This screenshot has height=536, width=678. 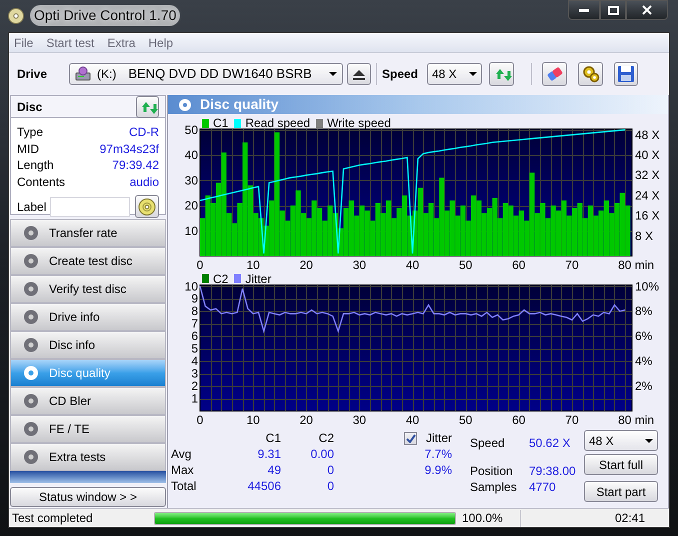 What do you see at coordinates (273, 470) in the screenshot?
I see `stat-value: 49` at bounding box center [273, 470].